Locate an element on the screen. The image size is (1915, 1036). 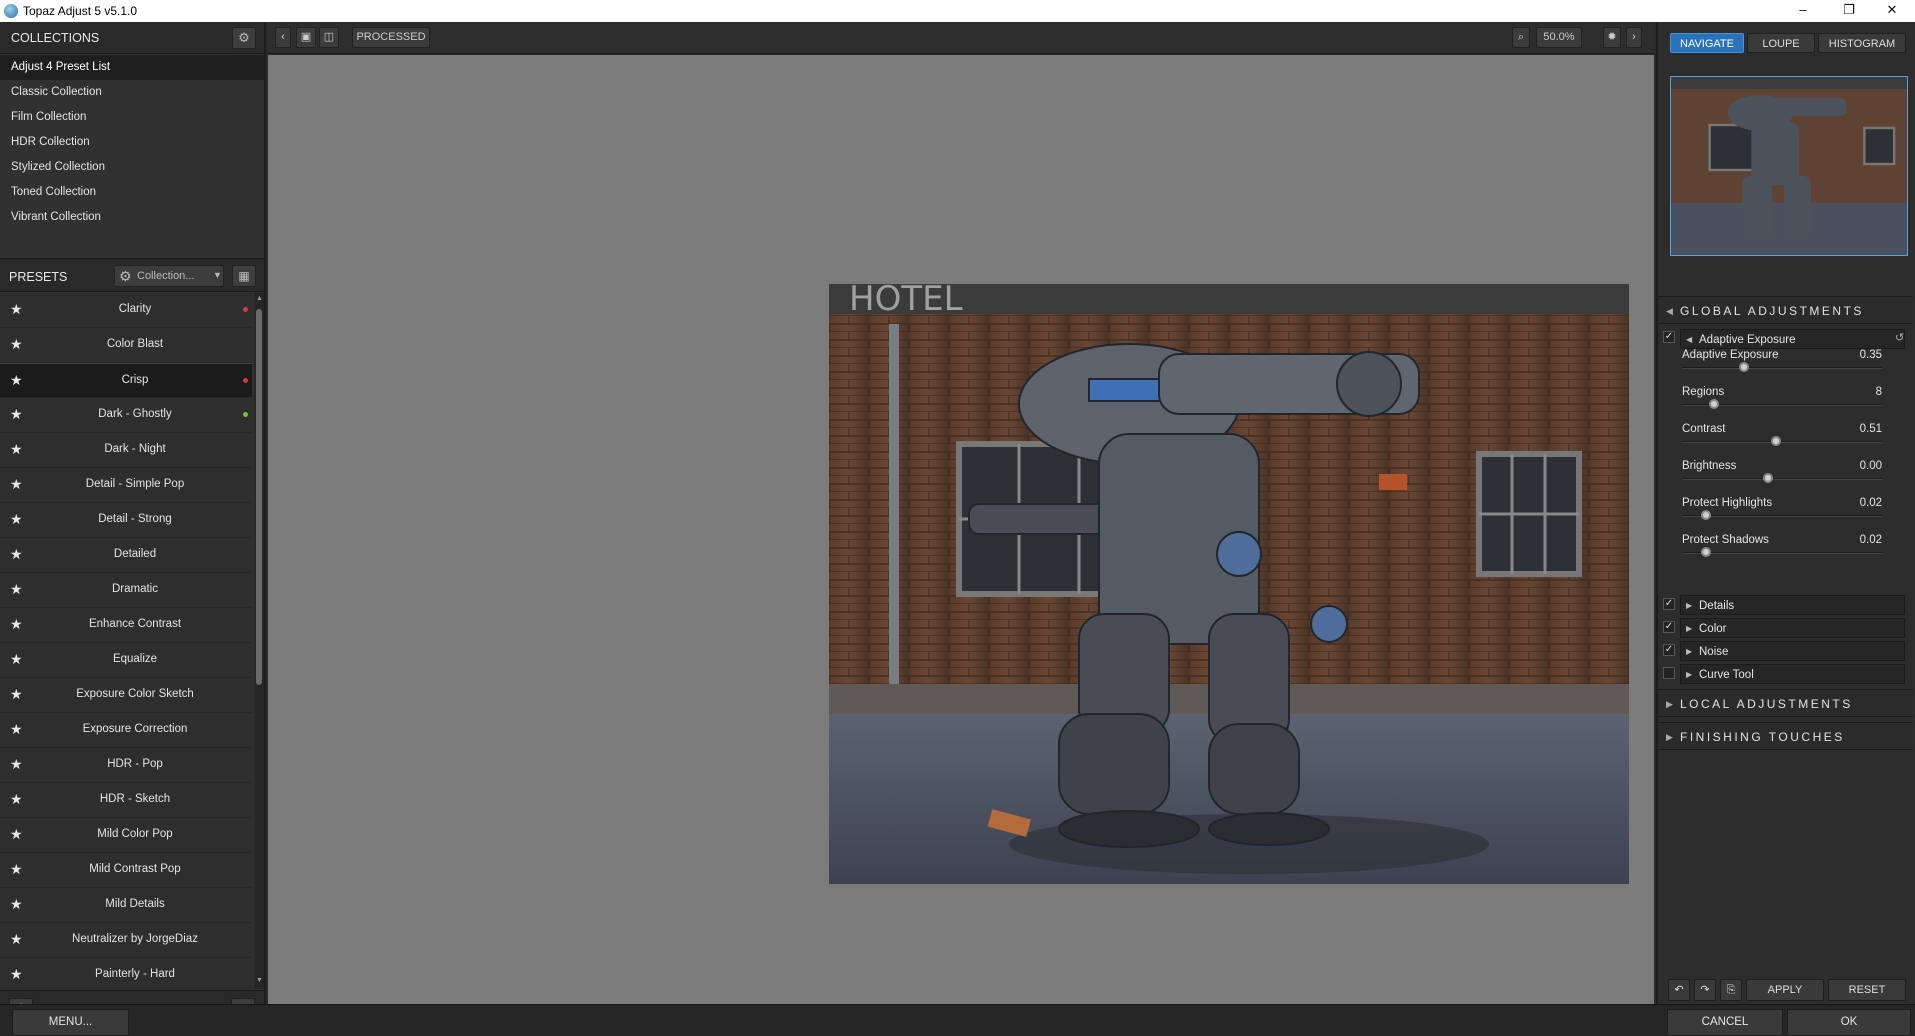
close-window-button: ✕ is located at coordinates (1892, 11).